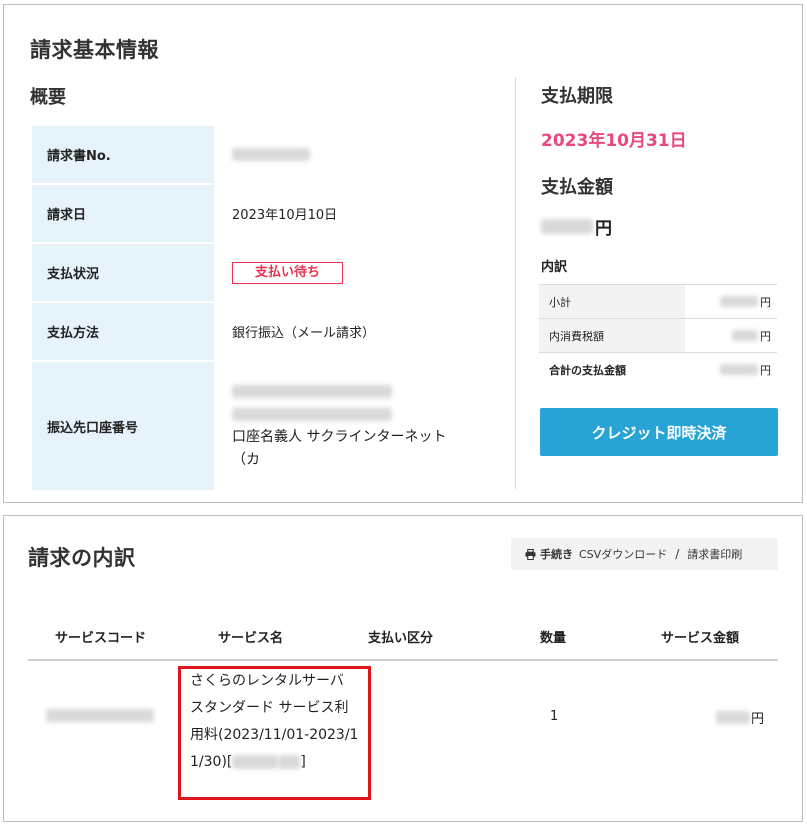  Describe the element at coordinates (612, 369) in the screenshot. I see `total-label: 合計の支払金額` at that location.